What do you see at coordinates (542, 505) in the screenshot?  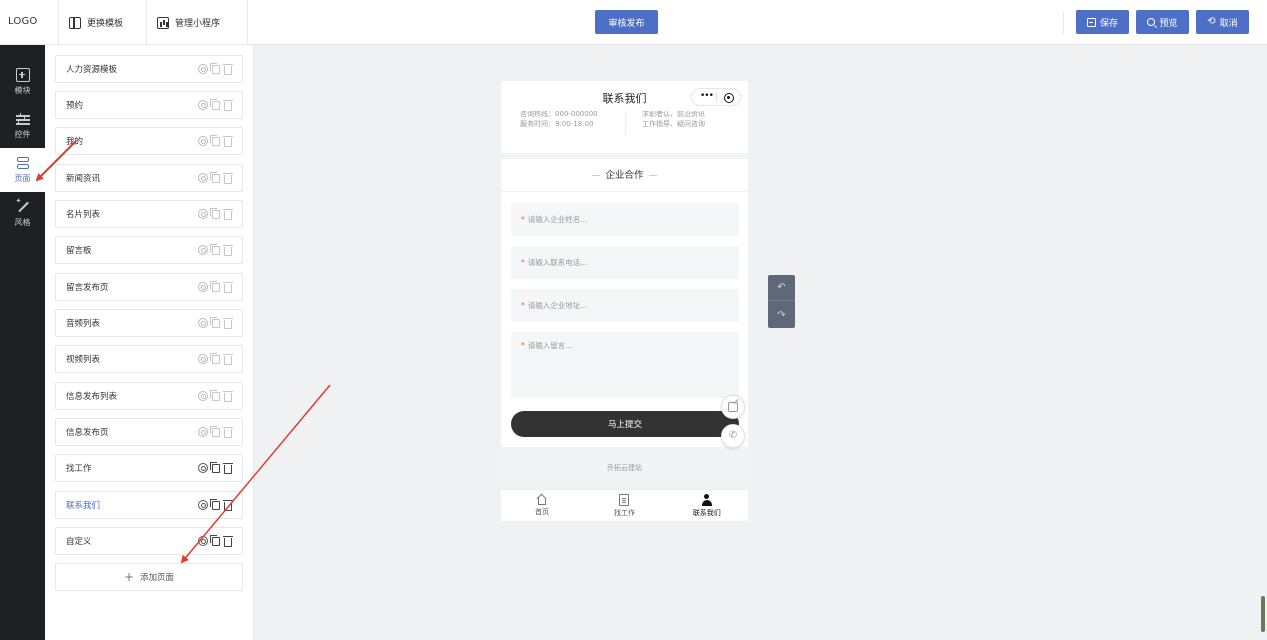 I see `tab-home: 首页` at bounding box center [542, 505].